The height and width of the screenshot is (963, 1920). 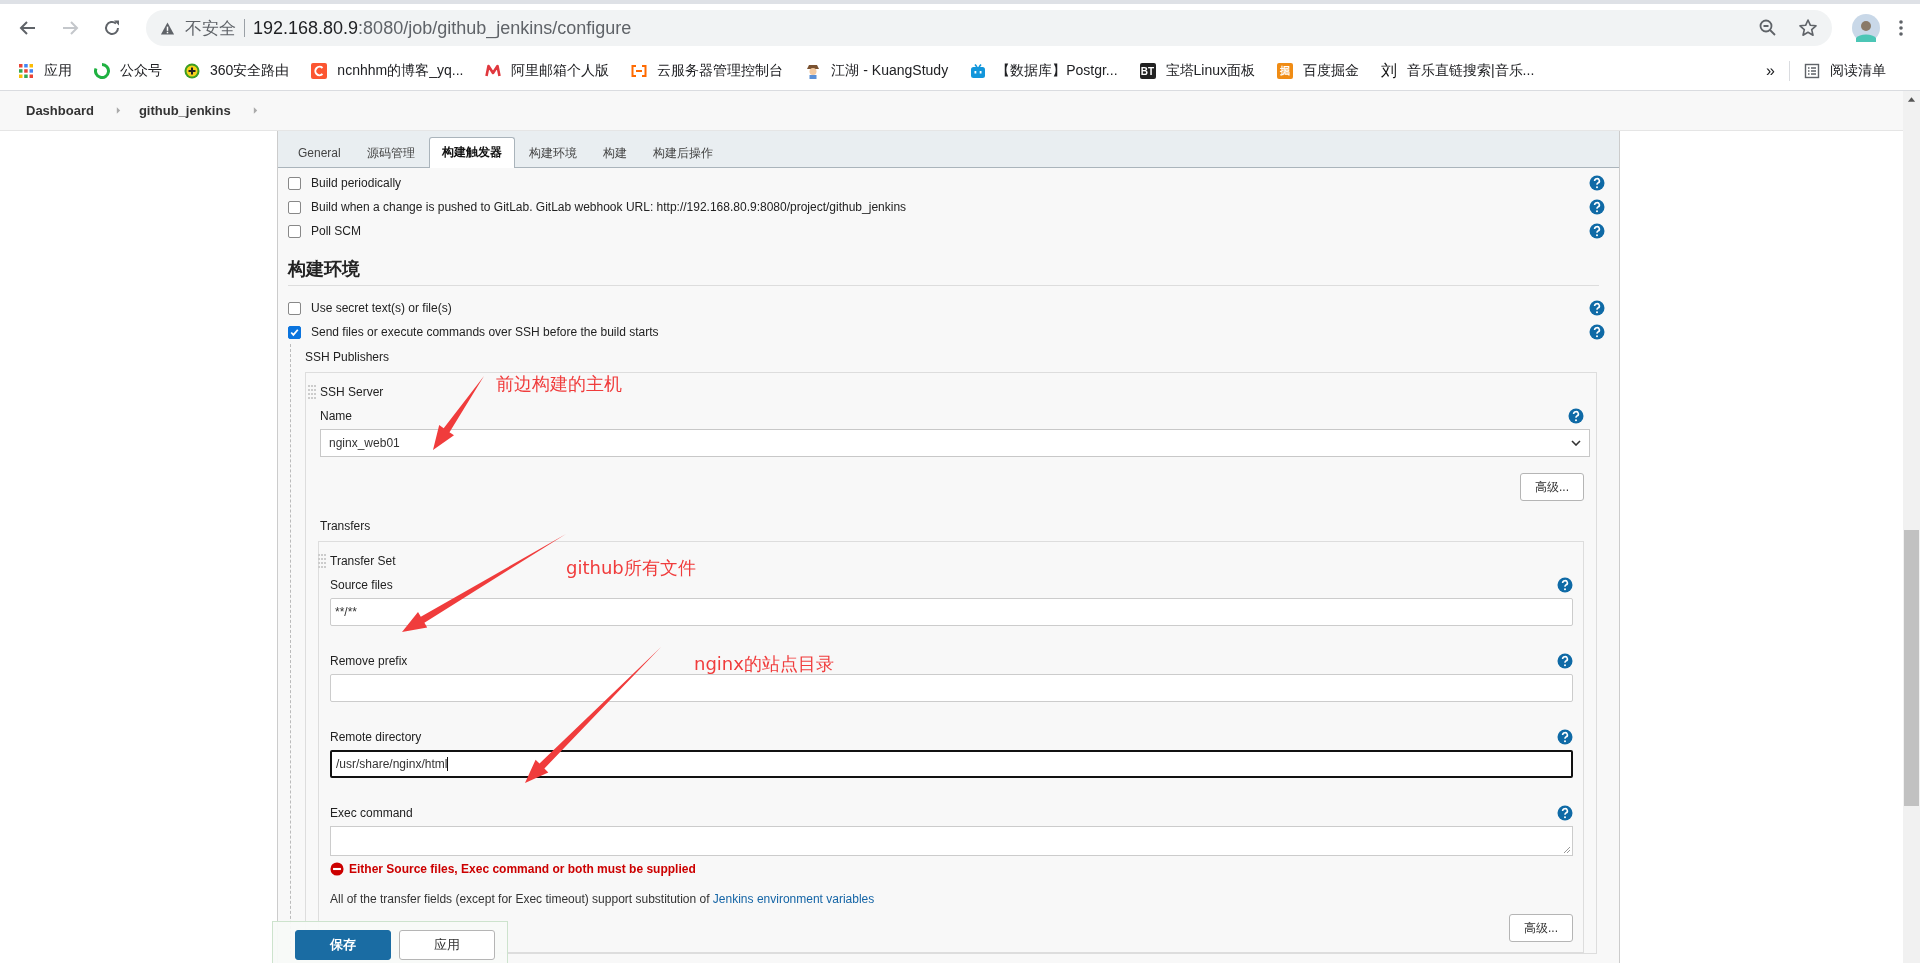 I want to click on tab: 构建, so click(x=614, y=153).